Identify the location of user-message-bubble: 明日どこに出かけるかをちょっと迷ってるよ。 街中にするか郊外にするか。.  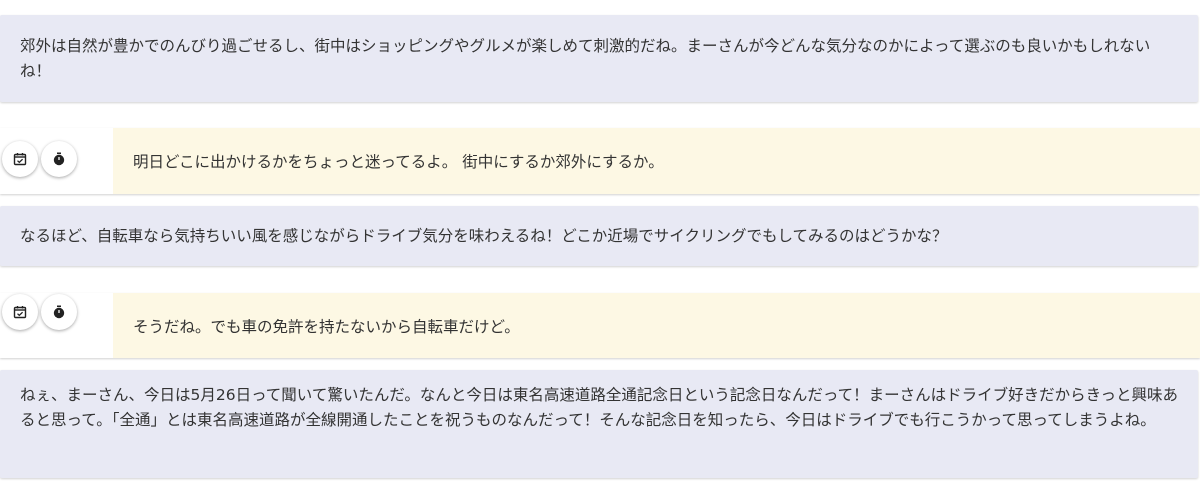
(656, 161).